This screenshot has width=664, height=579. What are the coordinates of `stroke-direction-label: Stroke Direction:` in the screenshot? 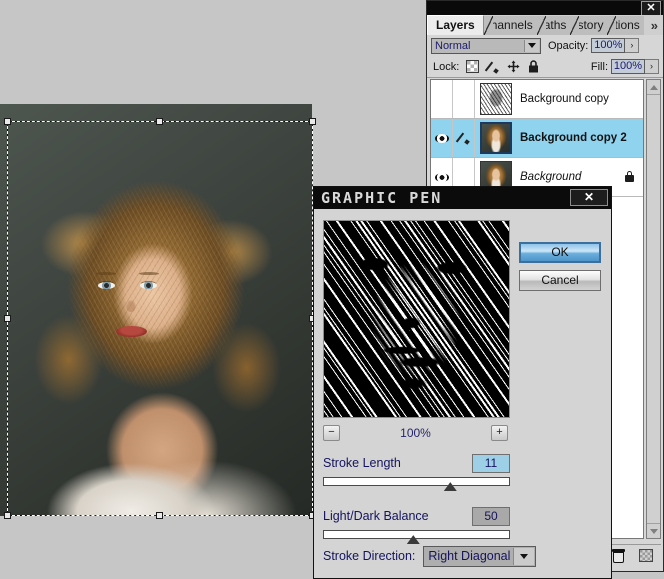 It's located at (369, 556).